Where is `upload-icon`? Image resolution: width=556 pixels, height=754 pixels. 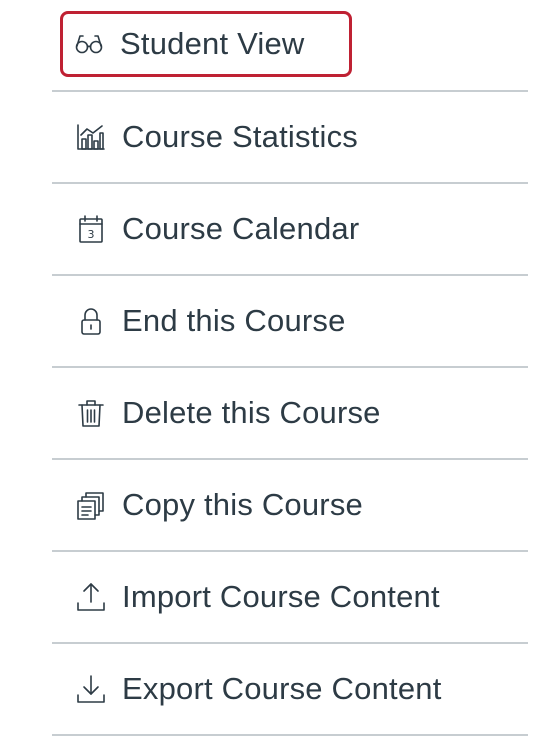 upload-icon is located at coordinates (91, 597).